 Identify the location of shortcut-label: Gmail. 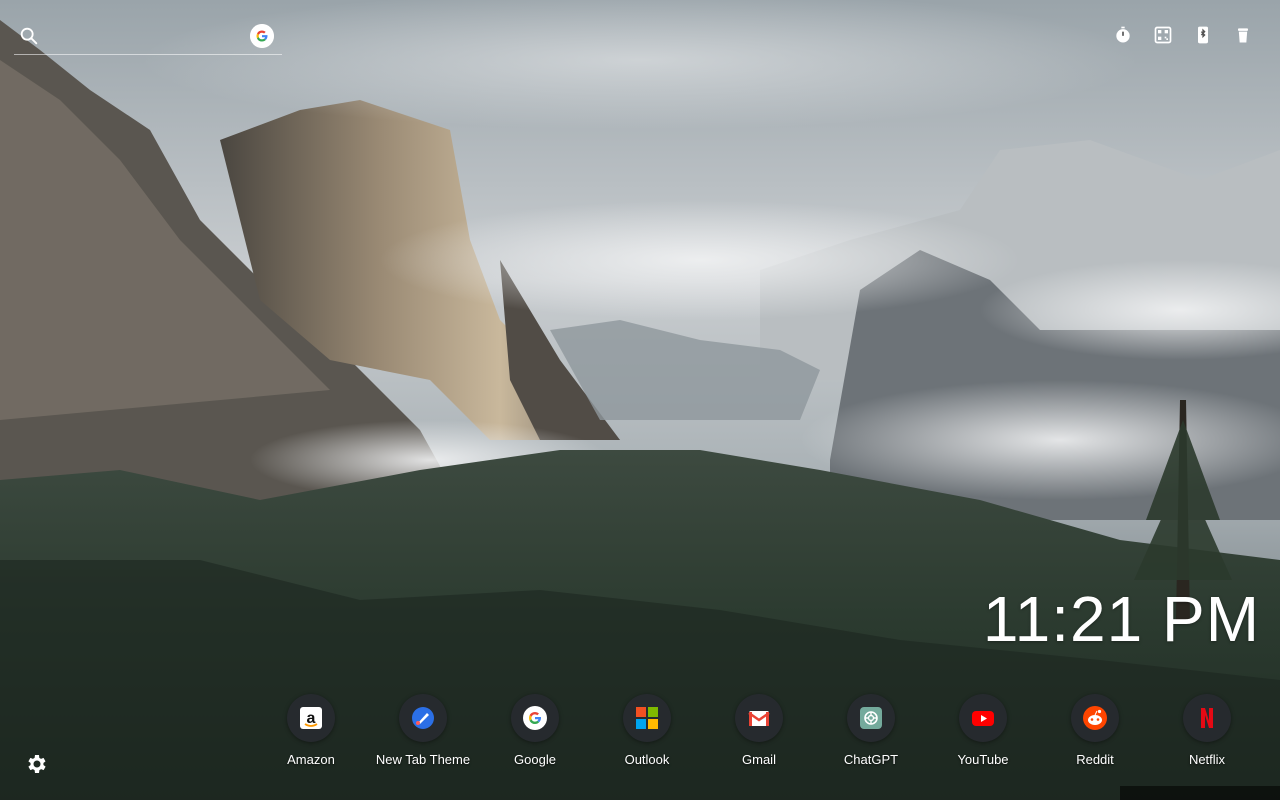
(759, 759).